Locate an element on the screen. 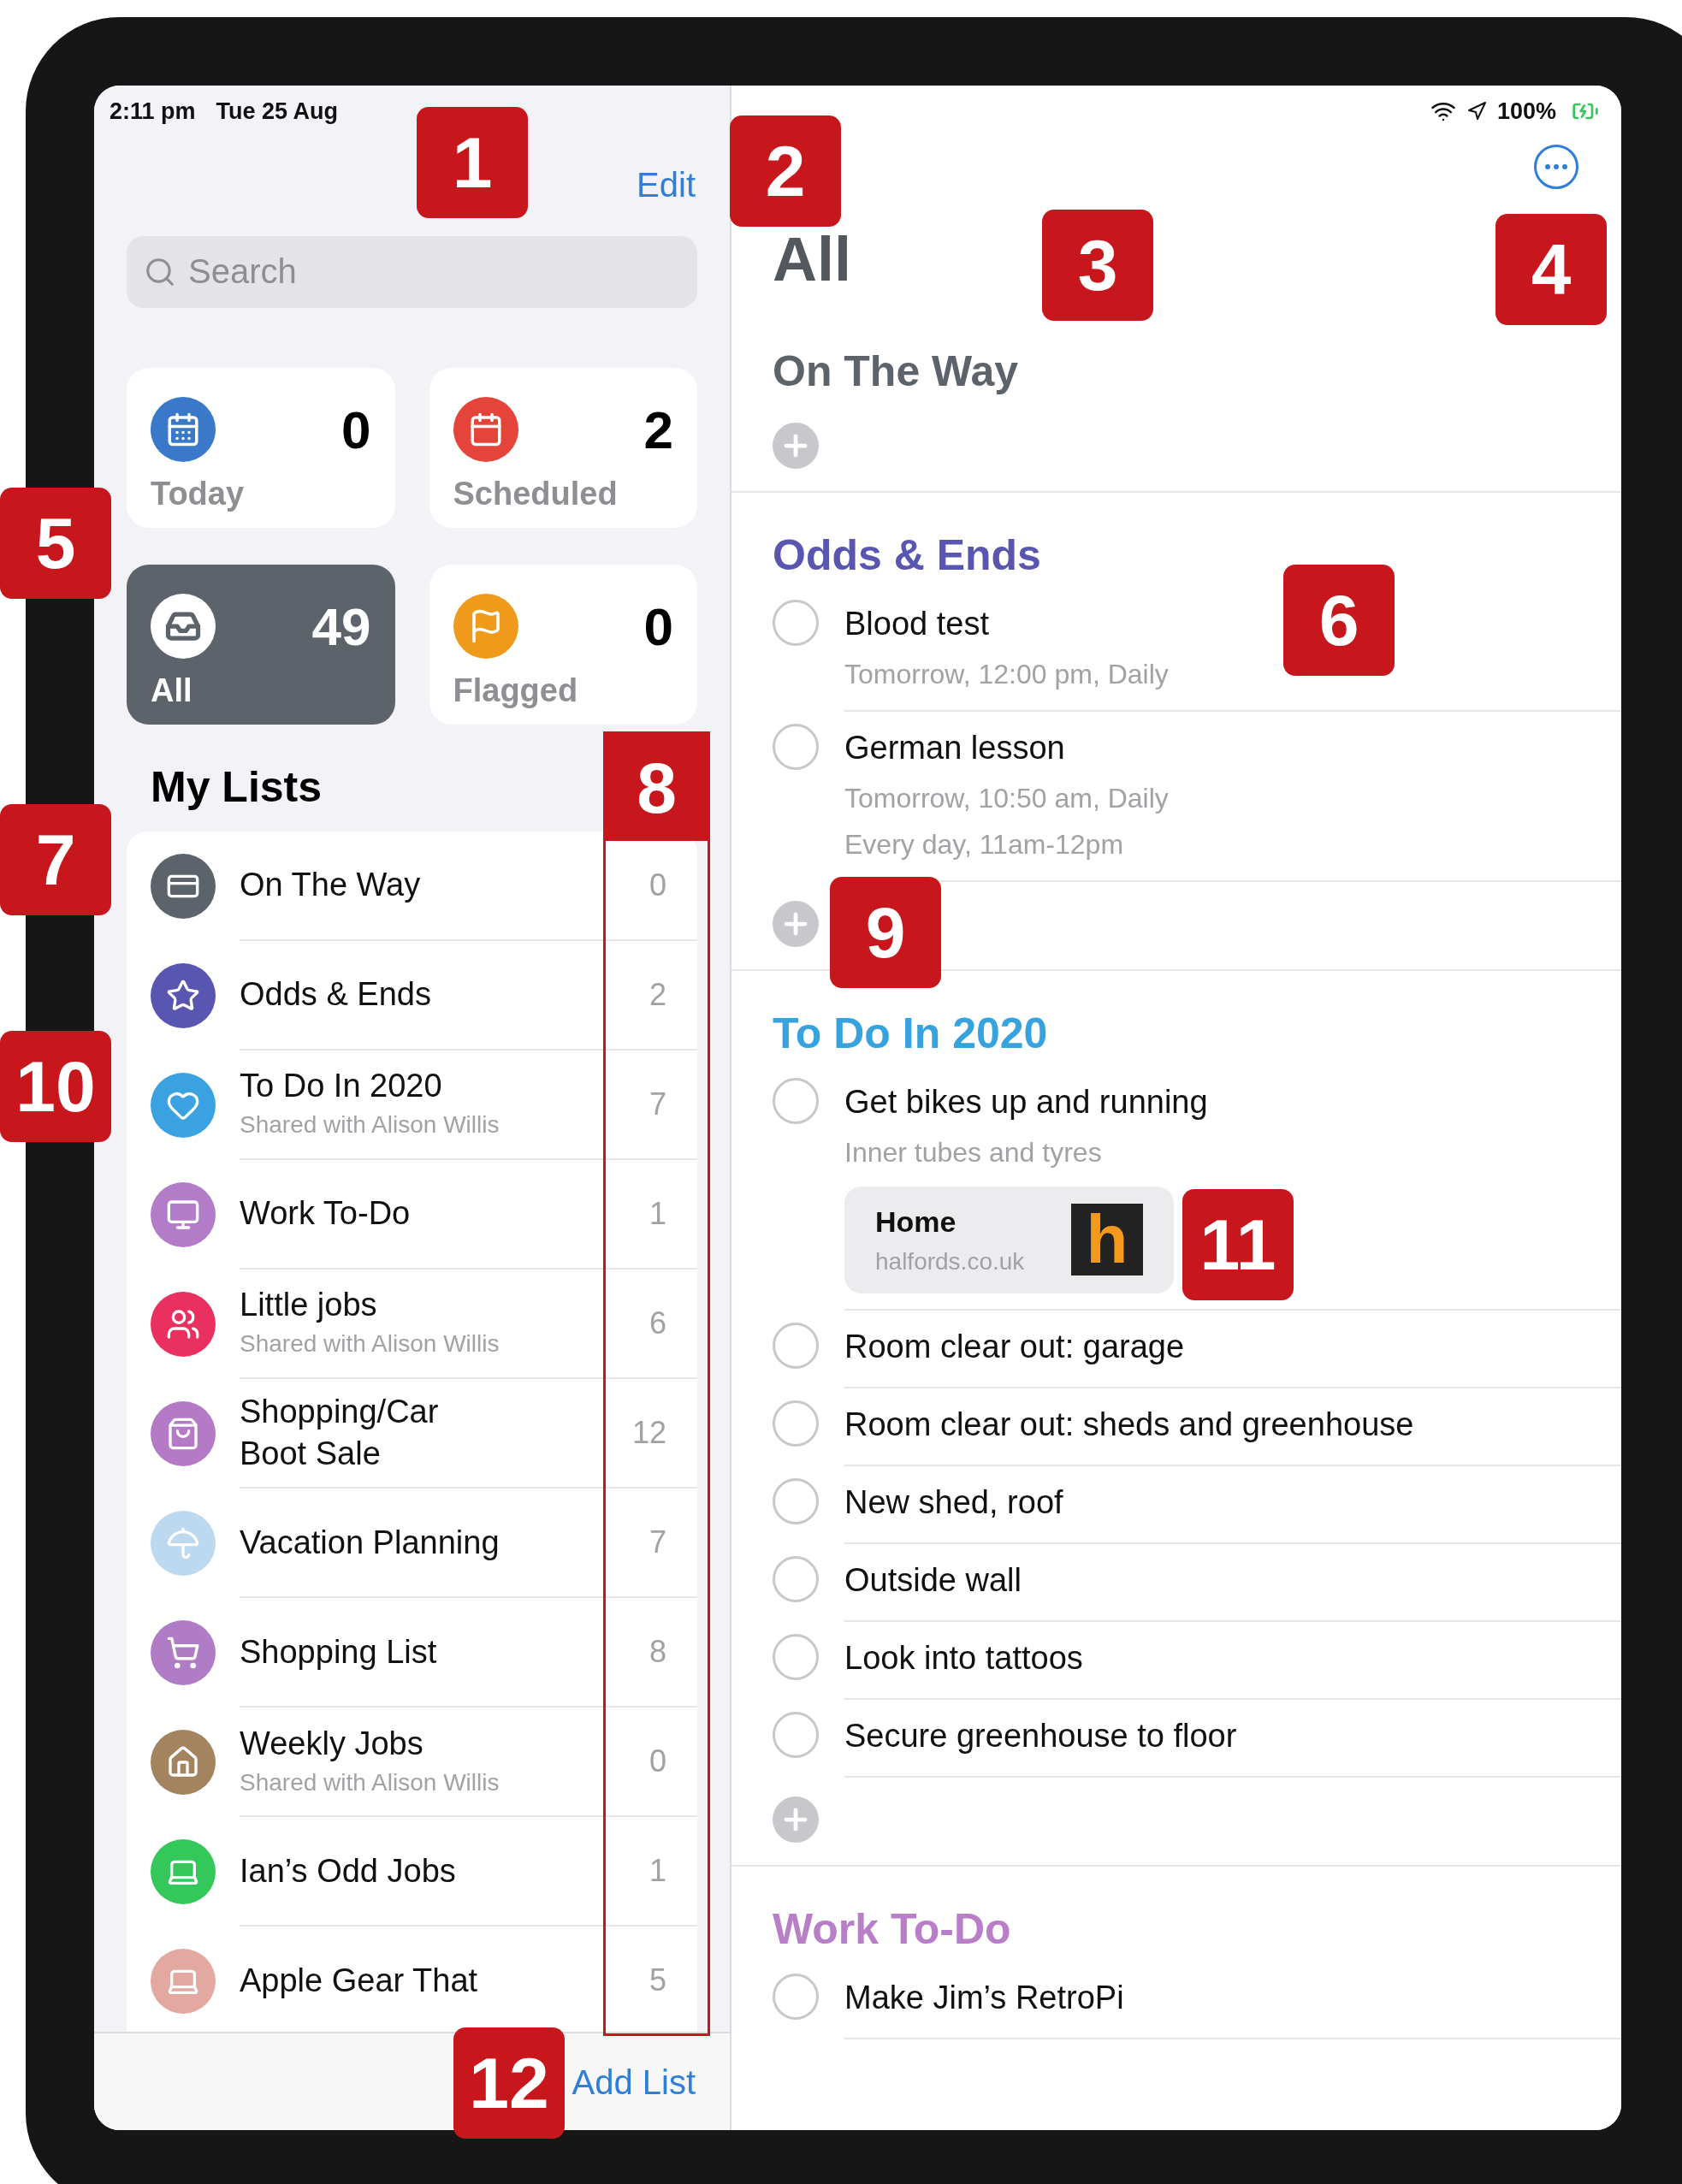 The height and width of the screenshot is (2184, 1682). callout-badge: 3 is located at coordinates (1097, 265).